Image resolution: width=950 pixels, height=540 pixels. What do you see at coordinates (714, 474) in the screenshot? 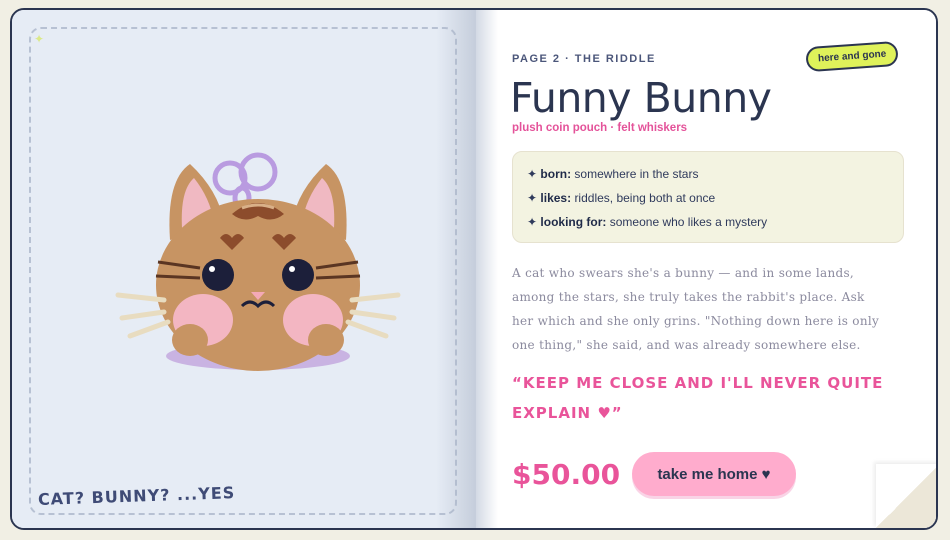
I see `add-to-cart-button: take me home ♥` at bounding box center [714, 474].